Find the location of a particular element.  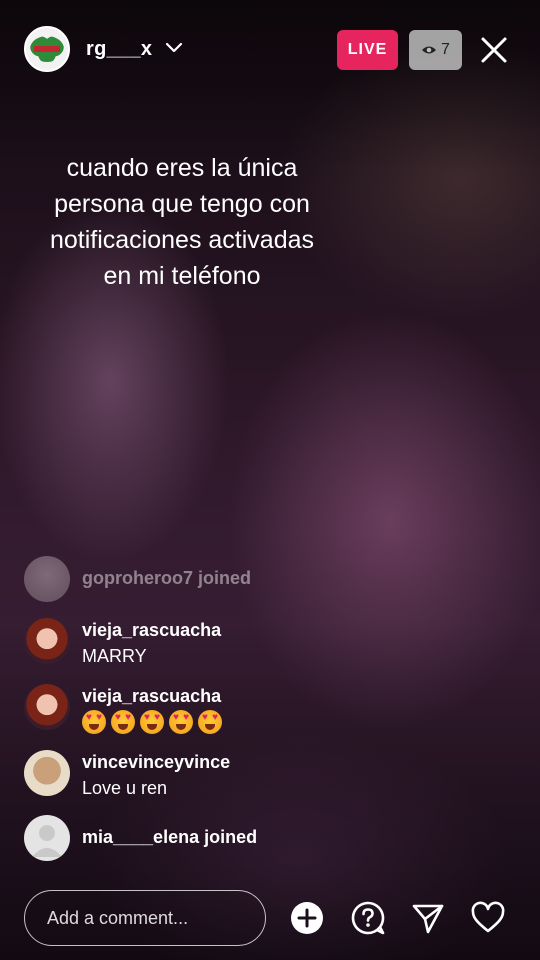

live-badge: LIVE is located at coordinates (367, 50).